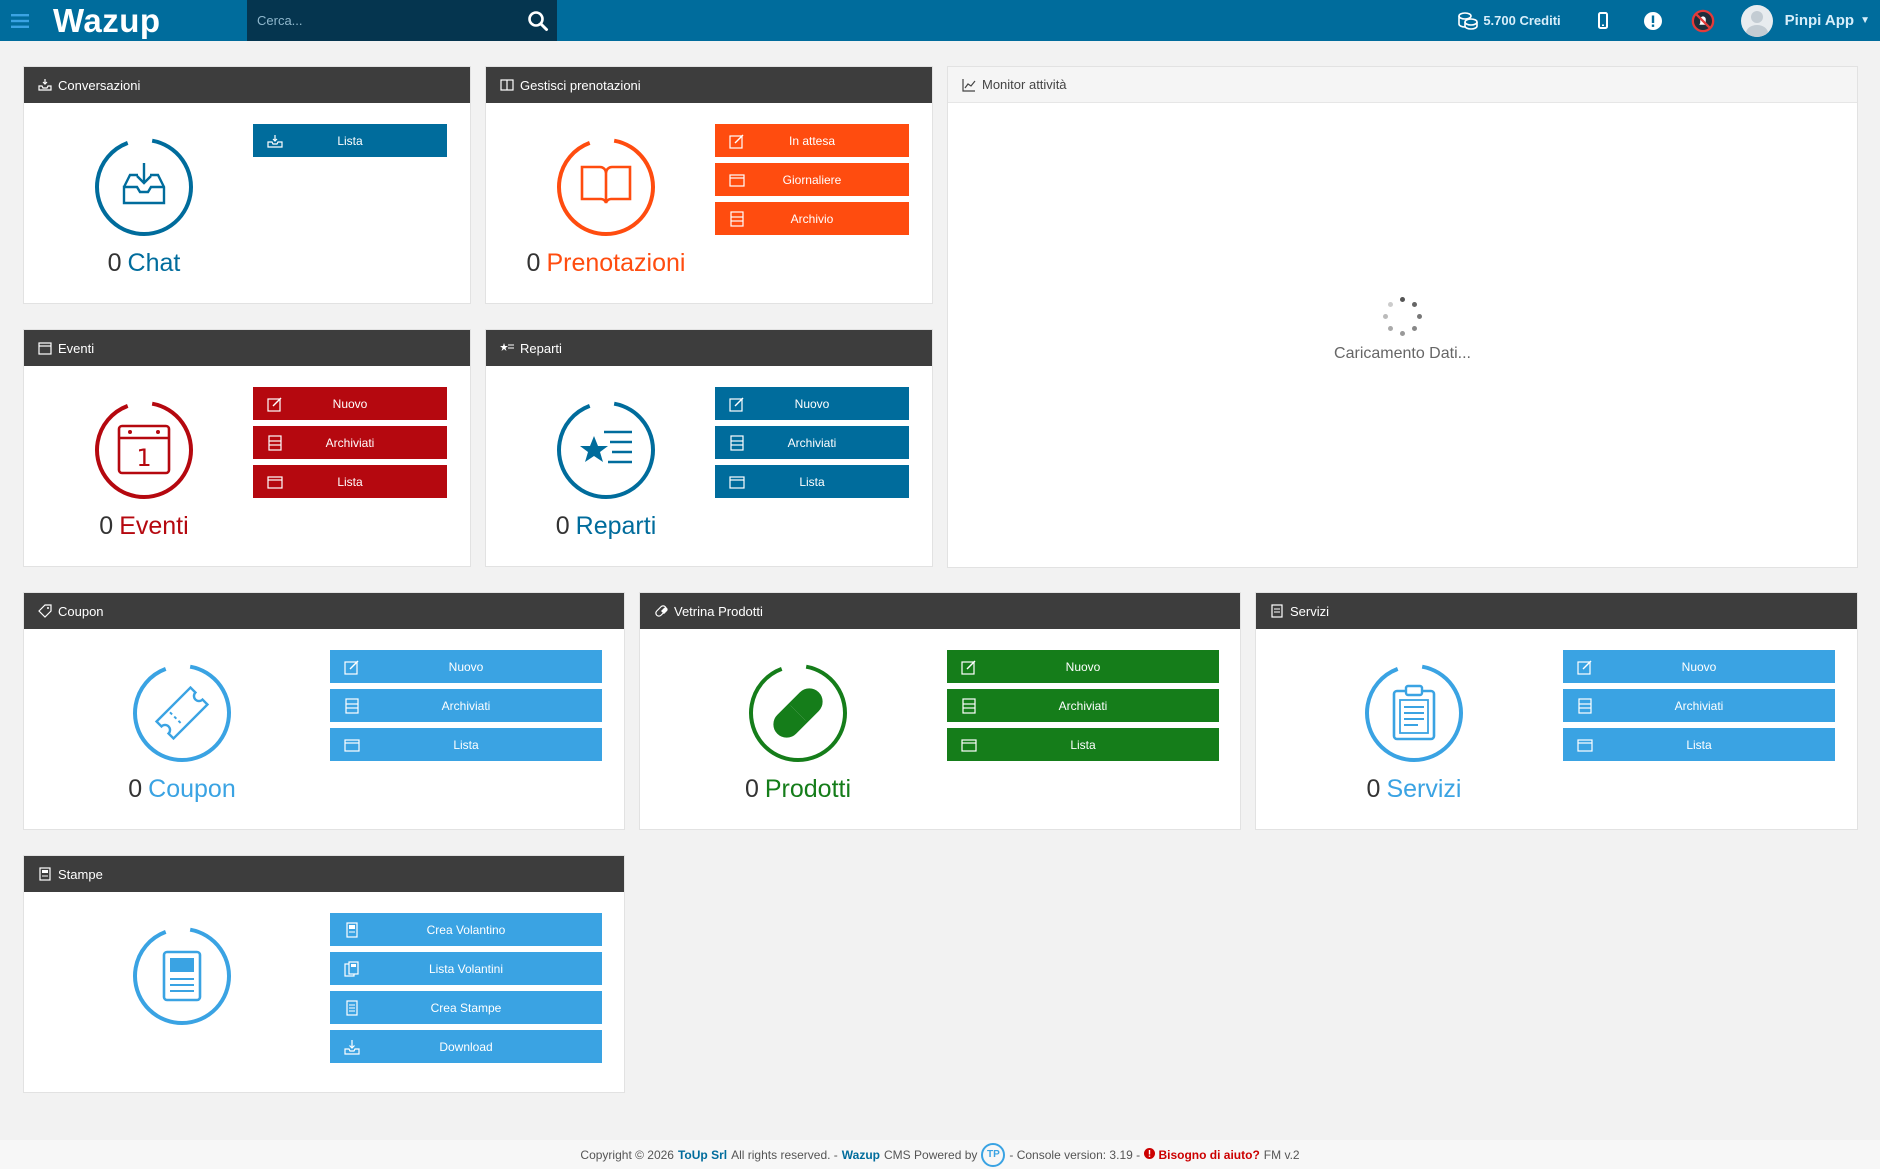  I want to click on panel-header: Coupon, so click(324, 611).